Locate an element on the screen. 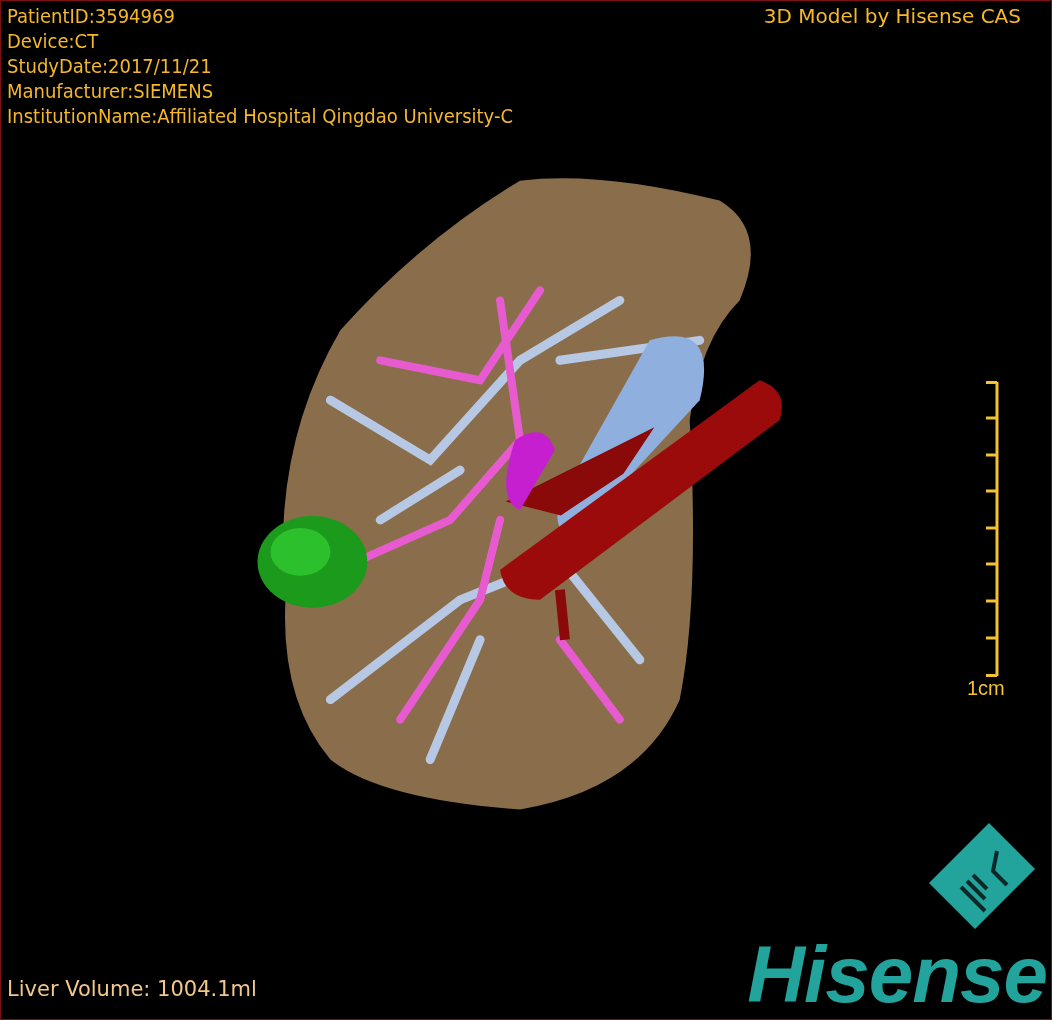 This screenshot has width=1052, height=1020. info-text: Device:CT is located at coordinates (53, 41).